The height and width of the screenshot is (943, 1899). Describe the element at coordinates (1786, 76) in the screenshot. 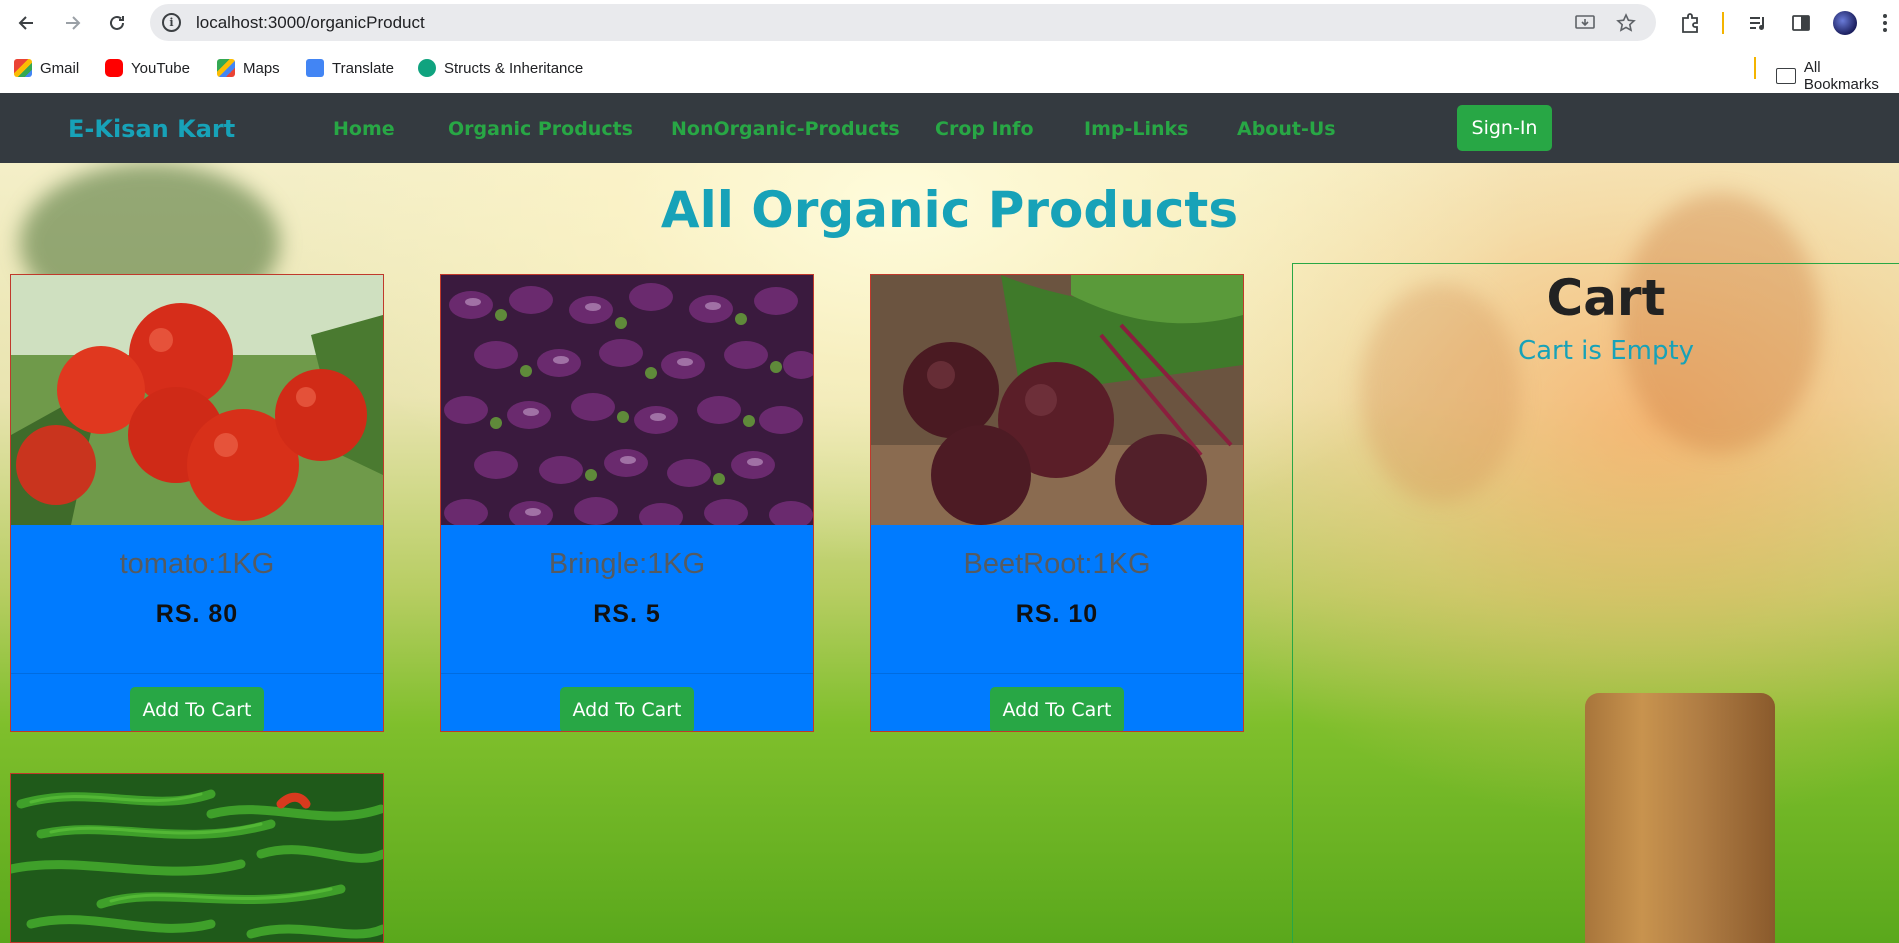

I see `folder-icon` at that location.